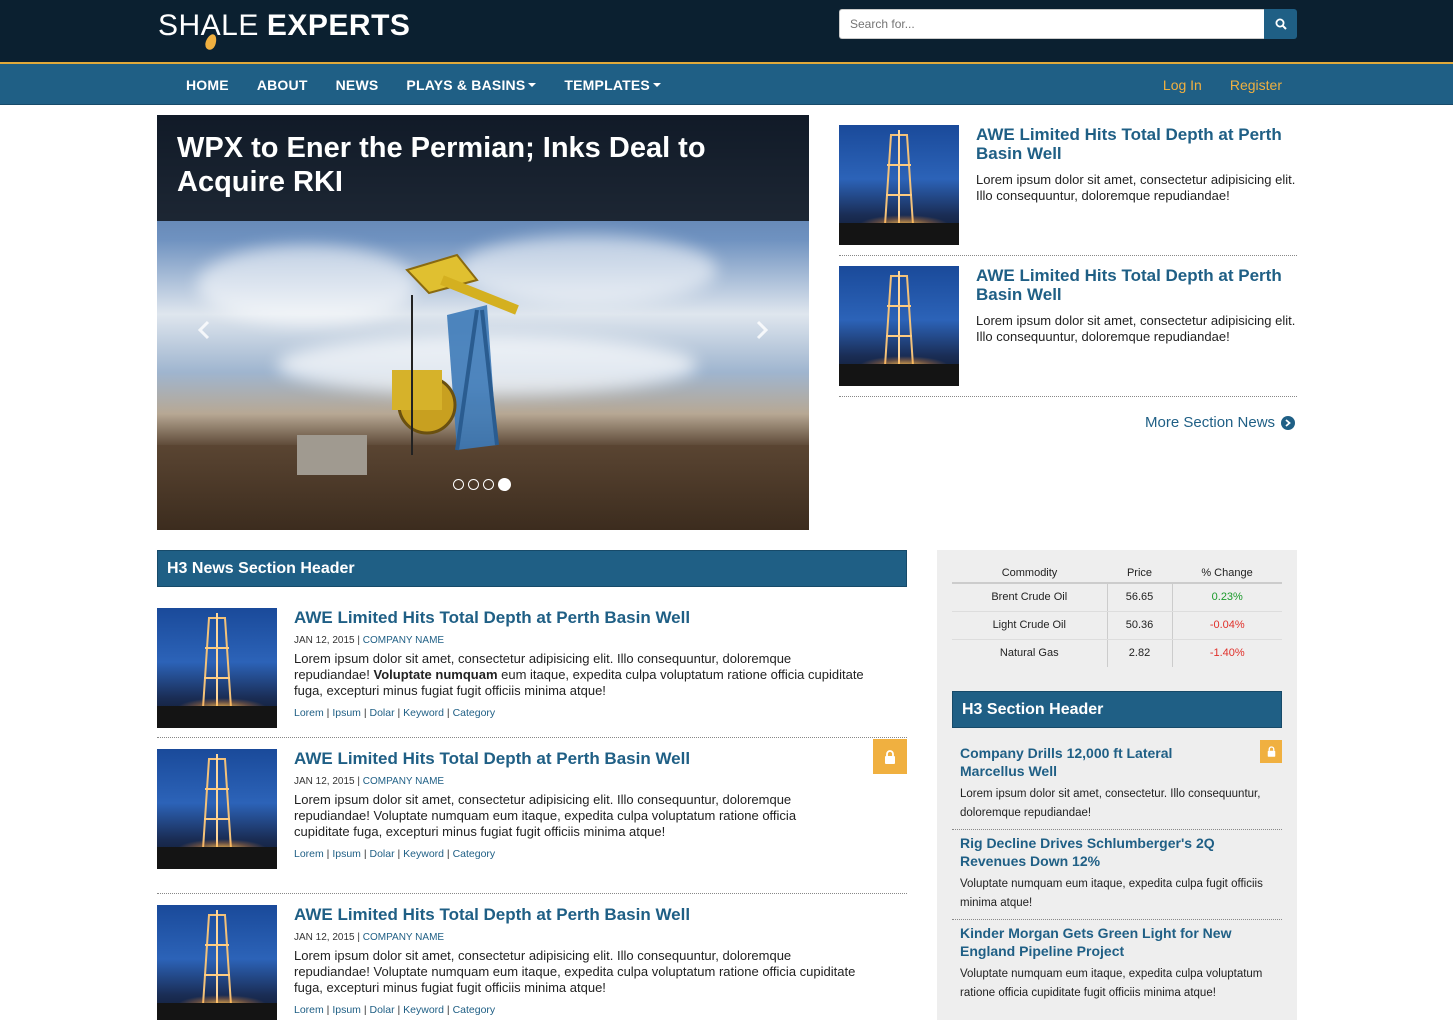 Image resolution: width=1453 pixels, height=1020 pixels. I want to click on col-header-price: Price, so click(1139, 574).